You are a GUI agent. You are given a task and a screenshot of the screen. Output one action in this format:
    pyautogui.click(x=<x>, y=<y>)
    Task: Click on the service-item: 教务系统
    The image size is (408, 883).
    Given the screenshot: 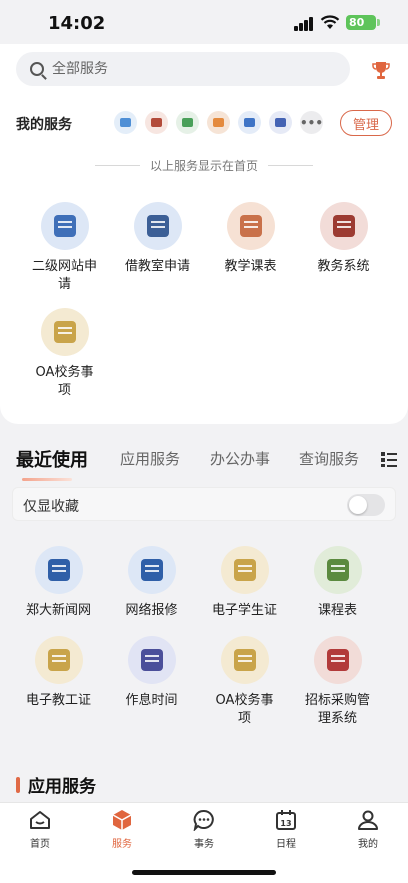 What is the action you would take?
    pyautogui.click(x=343, y=248)
    